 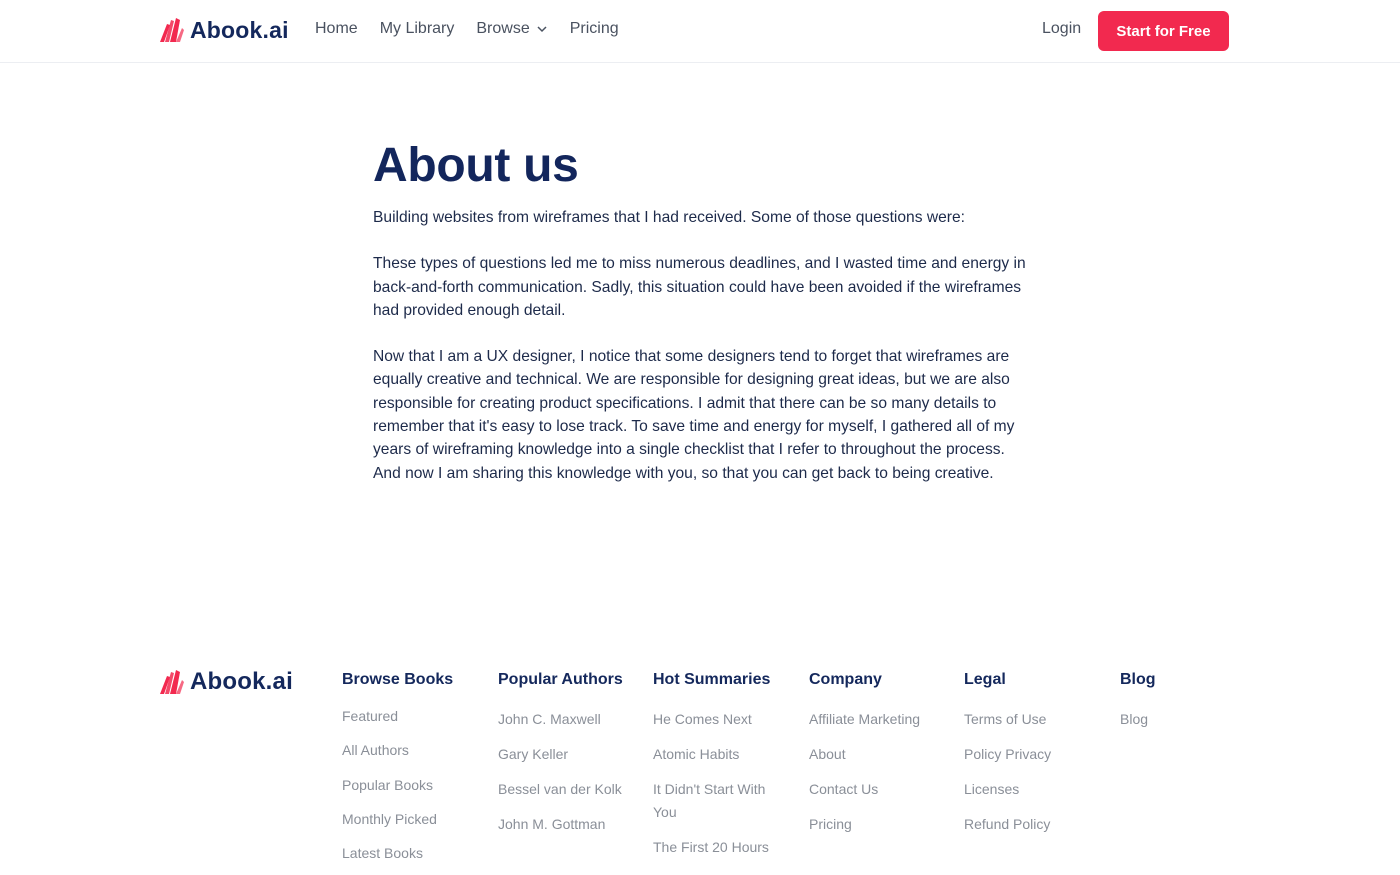 I want to click on footer-link-terms-of-use: Terms of Use, so click(x=1005, y=719).